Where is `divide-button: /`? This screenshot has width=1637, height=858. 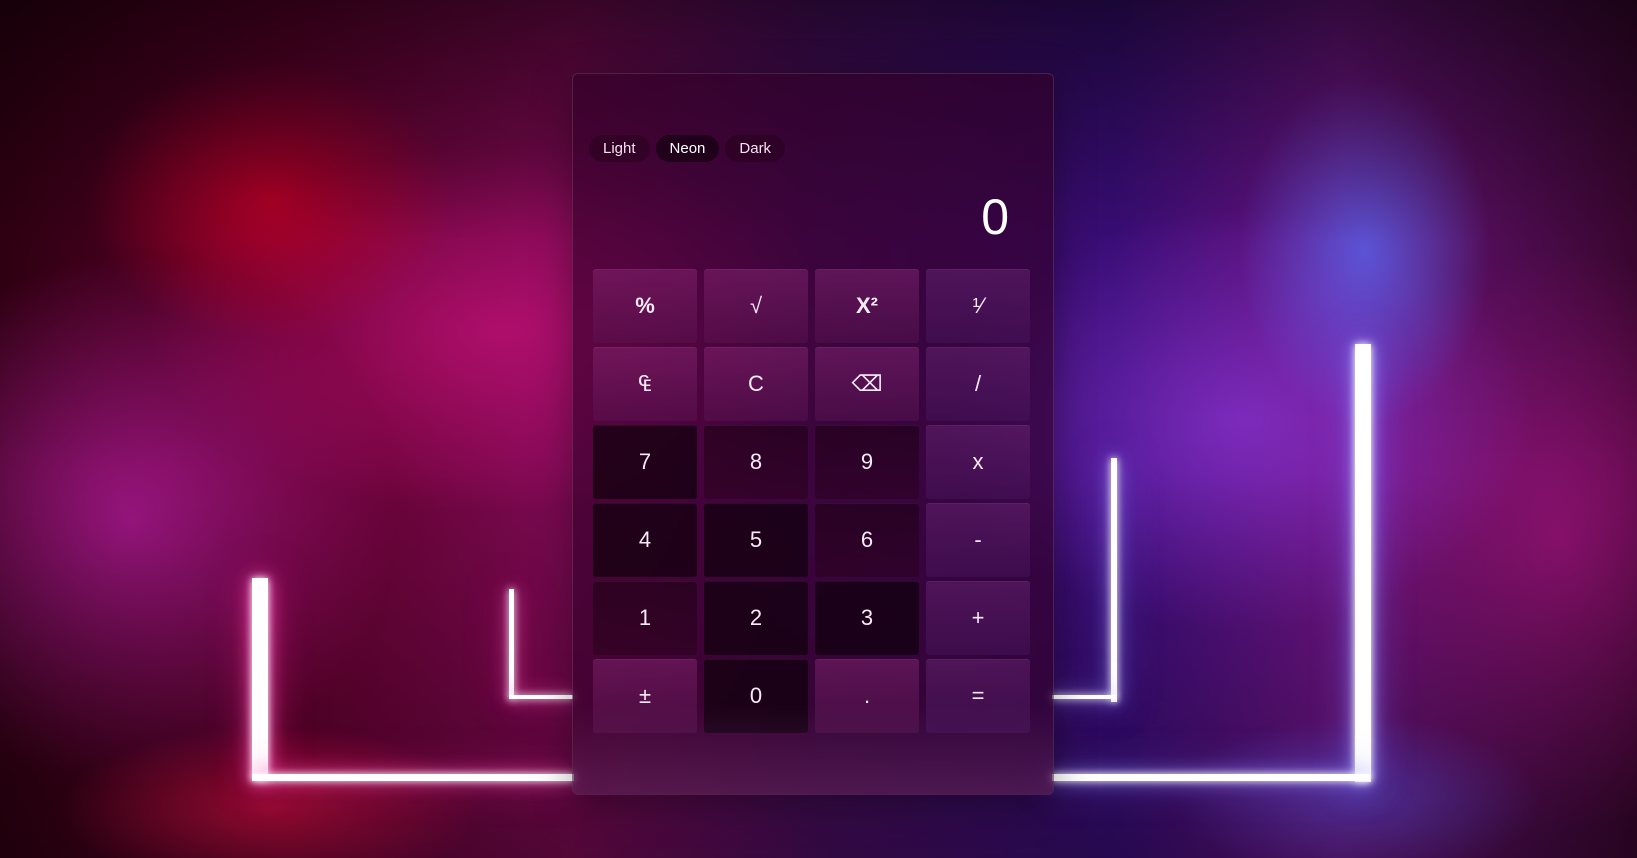 divide-button: / is located at coordinates (978, 384).